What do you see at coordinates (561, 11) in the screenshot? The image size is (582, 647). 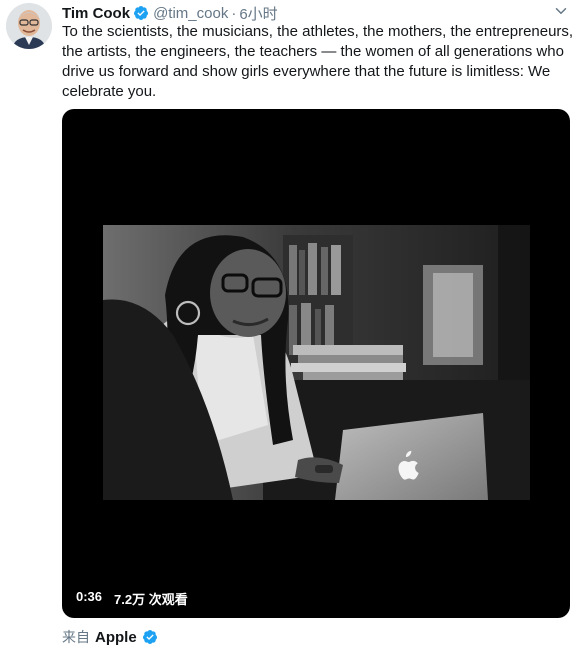 I see `chevron-down-icon` at bounding box center [561, 11].